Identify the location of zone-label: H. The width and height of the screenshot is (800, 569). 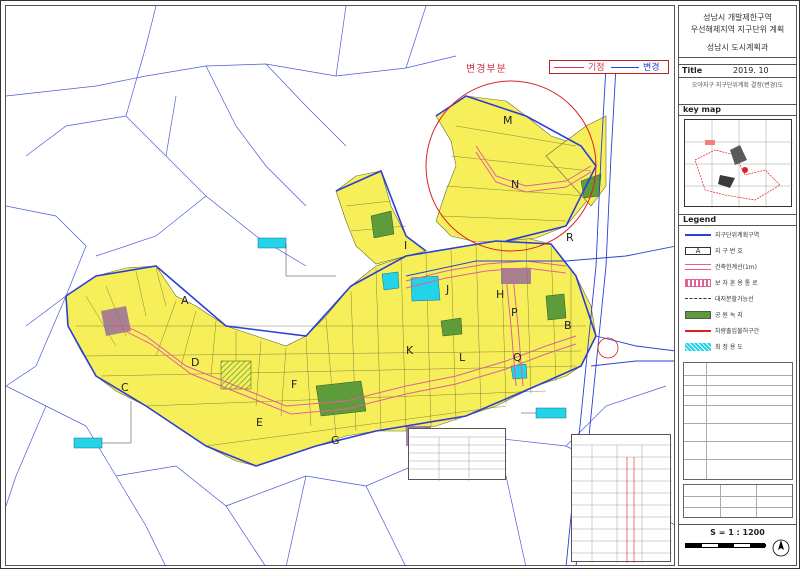
(500, 294).